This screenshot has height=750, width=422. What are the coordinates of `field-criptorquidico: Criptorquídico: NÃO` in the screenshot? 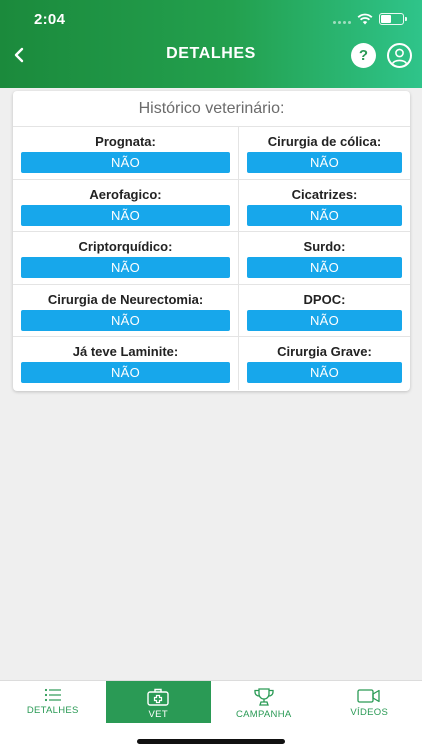 It's located at (126, 258).